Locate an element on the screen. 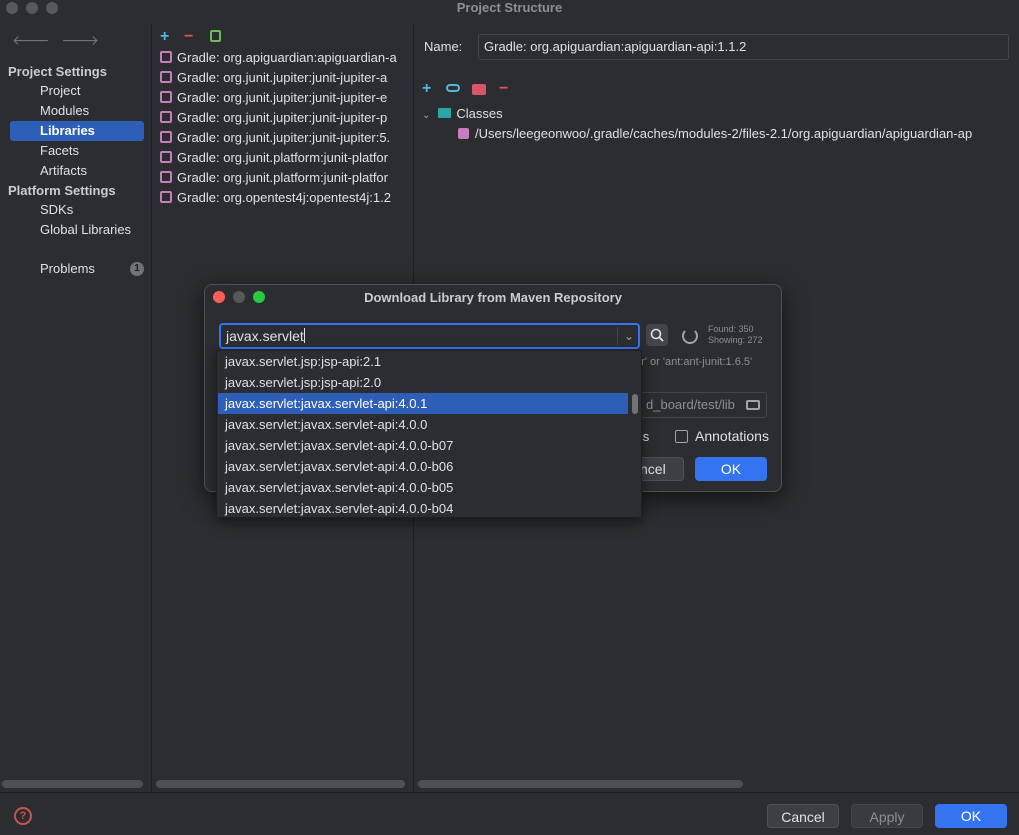  project-settings-header: Project Settings is located at coordinates (57, 71).